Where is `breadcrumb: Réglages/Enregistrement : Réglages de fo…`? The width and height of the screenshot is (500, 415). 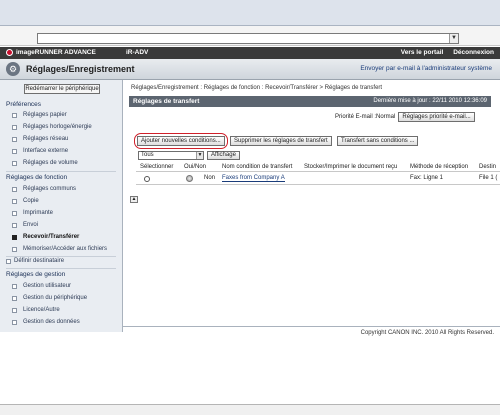 breadcrumb: Réglages/Enregistrement : Réglages de fo… is located at coordinates (257, 88).